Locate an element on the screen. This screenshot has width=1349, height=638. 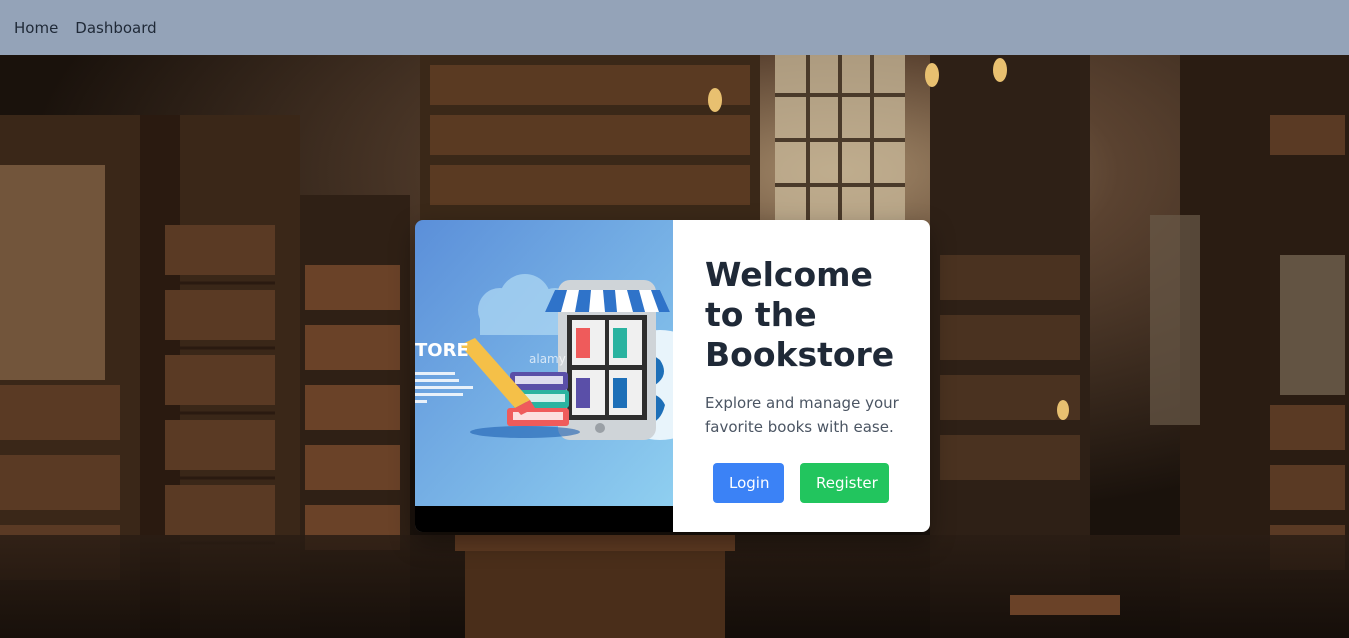
nav-home-link: Home is located at coordinates (36, 28).